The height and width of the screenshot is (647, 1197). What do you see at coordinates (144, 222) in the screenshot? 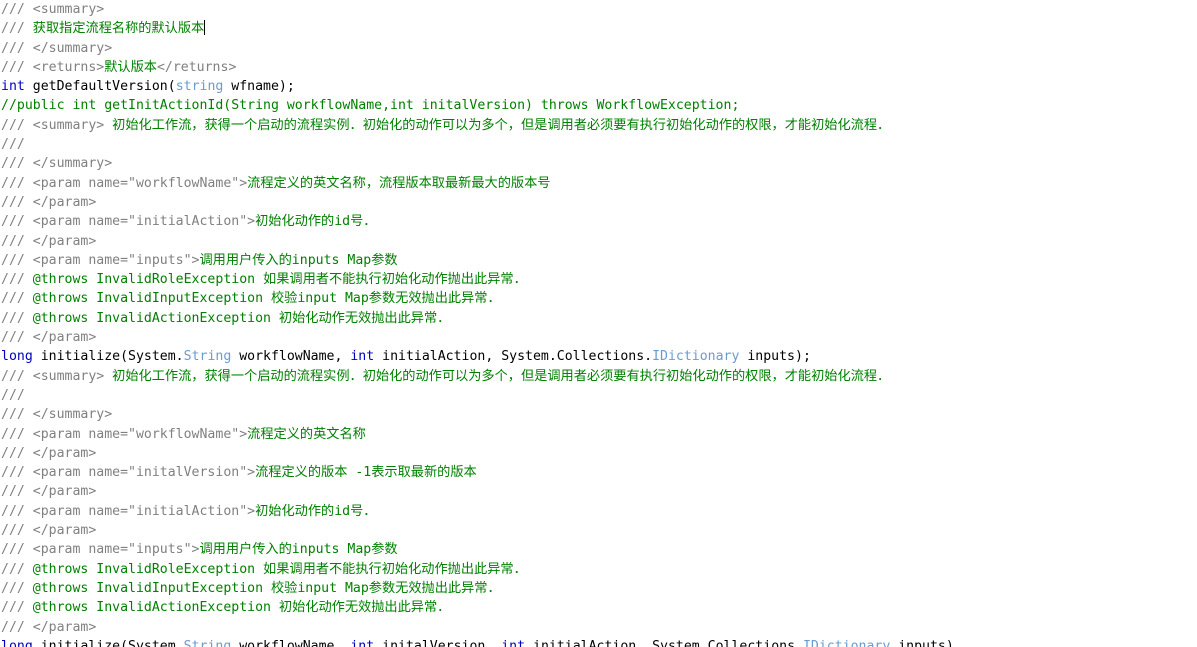
I see `code-token: <param name="initialAction">` at bounding box center [144, 222].